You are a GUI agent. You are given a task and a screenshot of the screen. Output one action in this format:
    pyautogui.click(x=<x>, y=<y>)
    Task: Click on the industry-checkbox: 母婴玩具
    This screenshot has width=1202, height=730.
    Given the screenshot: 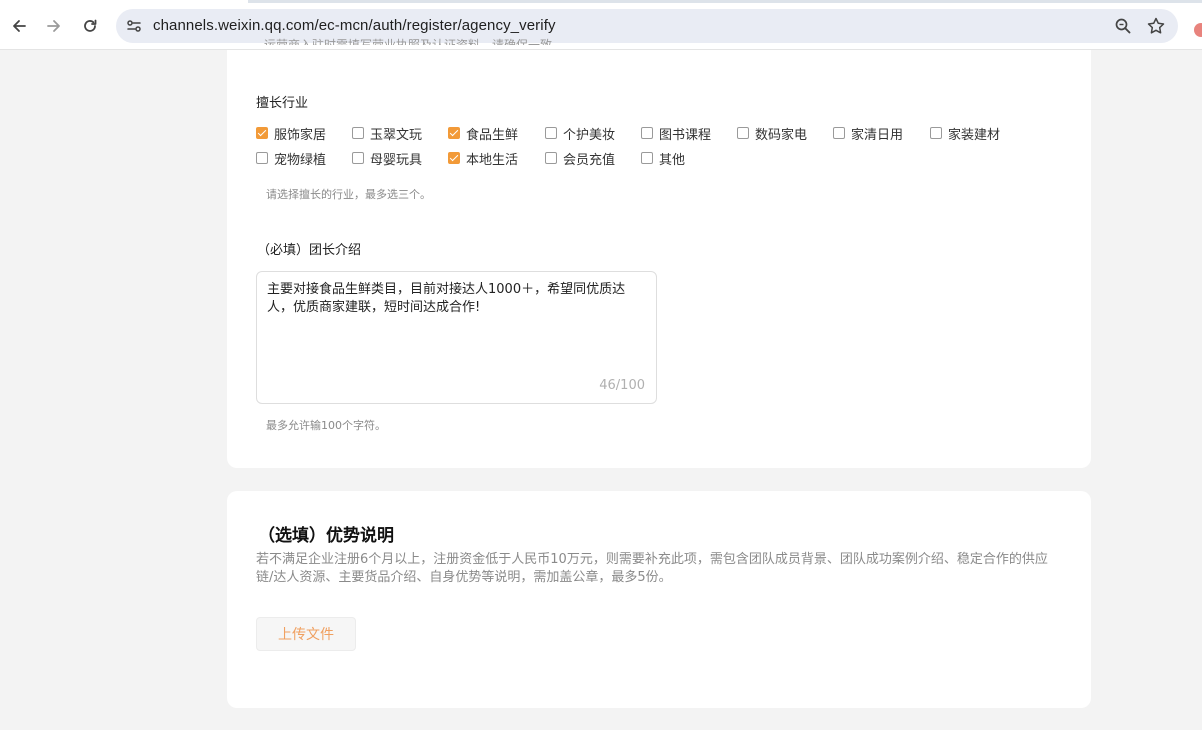 What is the action you would take?
    pyautogui.click(x=387, y=158)
    